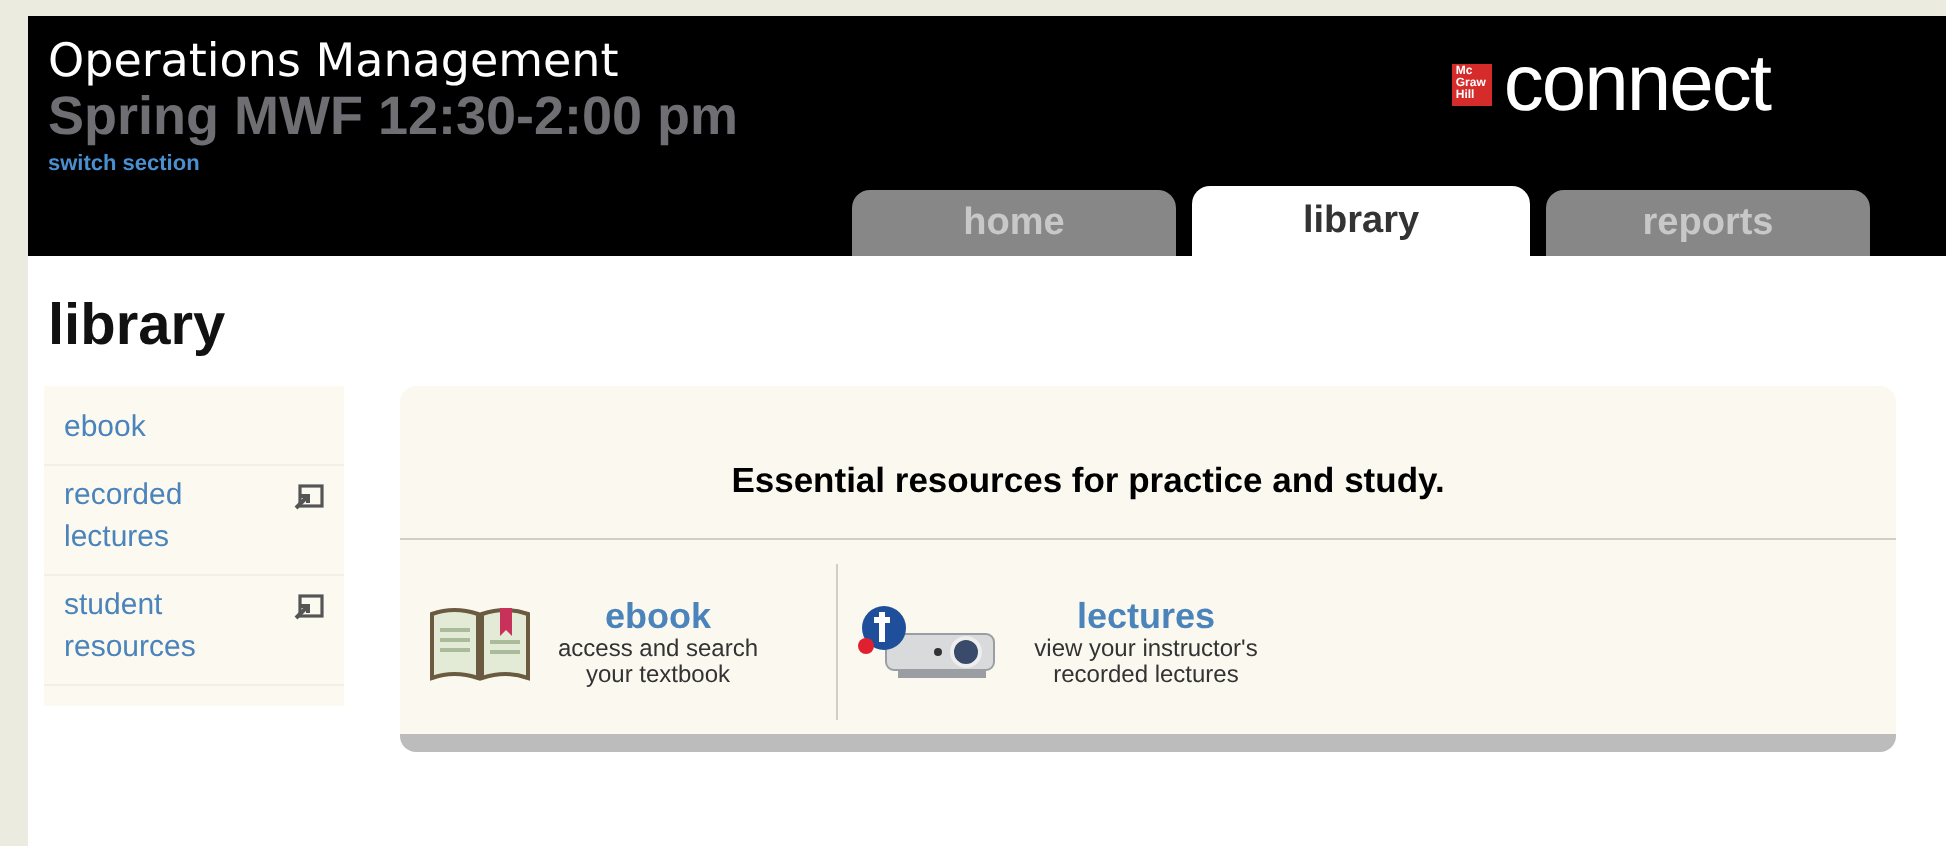 The width and height of the screenshot is (1946, 846). I want to click on nav-tab: library, so click(1361, 221).